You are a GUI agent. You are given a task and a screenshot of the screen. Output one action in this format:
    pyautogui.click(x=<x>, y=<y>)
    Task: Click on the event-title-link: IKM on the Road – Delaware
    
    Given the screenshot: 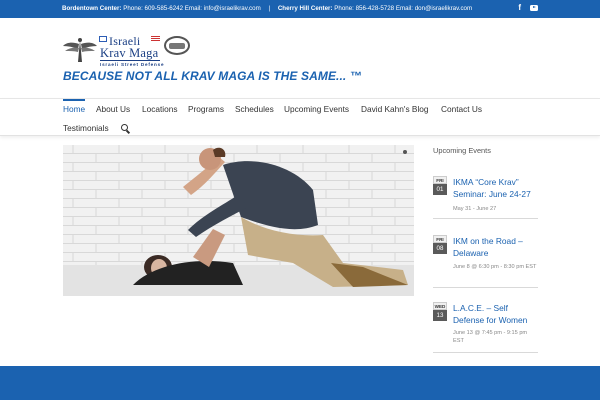 What is the action you would take?
    pyautogui.click(x=495, y=247)
    